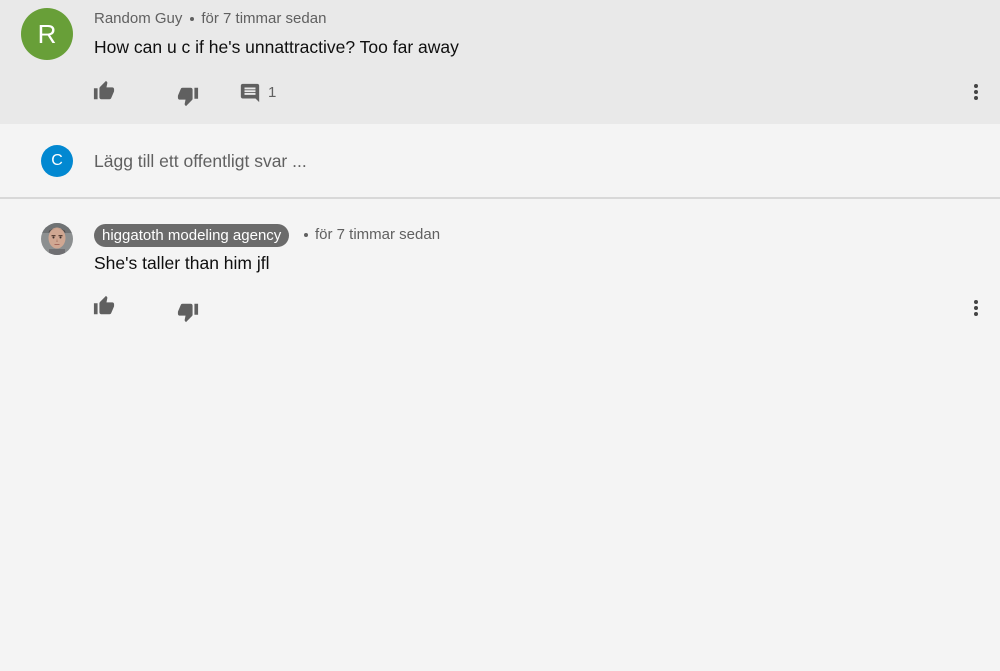 The image size is (1000, 671). Describe the element at coordinates (138, 18) in the screenshot. I see `comment-author: Random Guy` at that location.